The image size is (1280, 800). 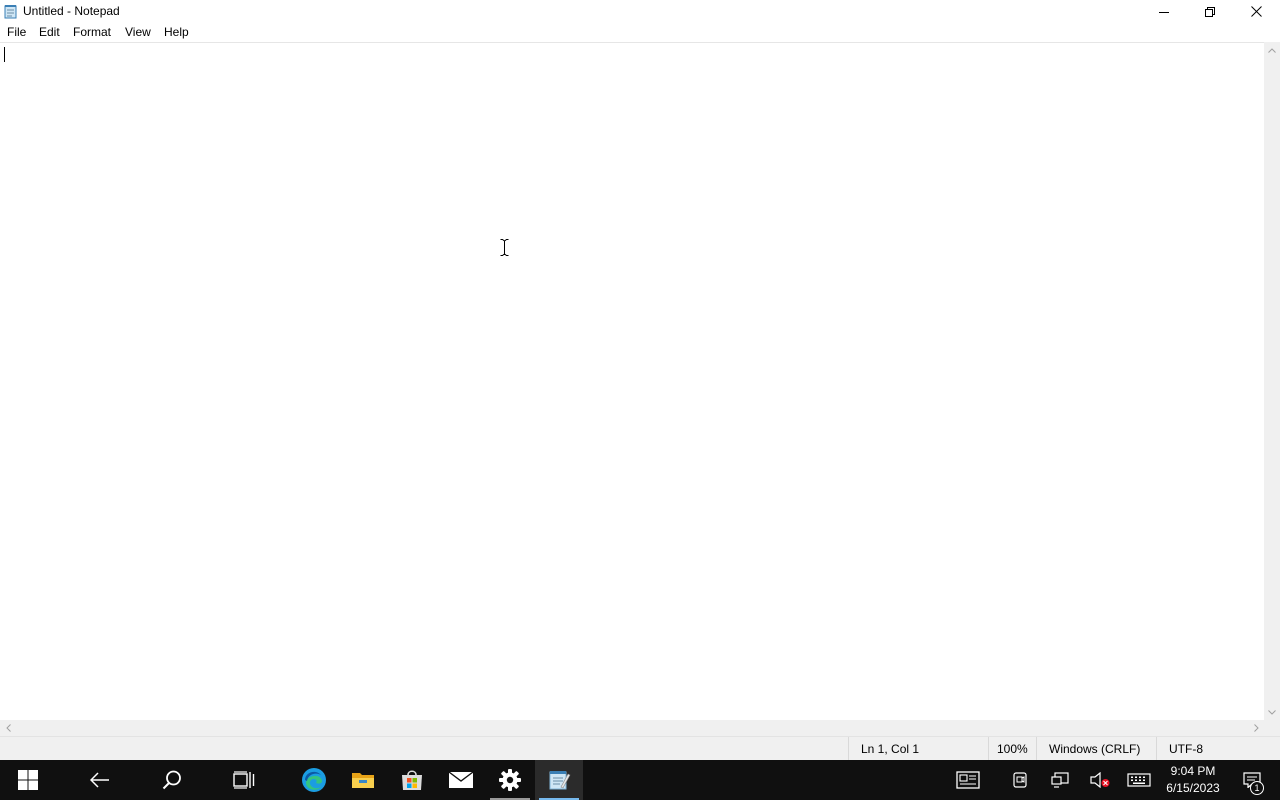 I want to click on store-icon, so click(x=412, y=780).